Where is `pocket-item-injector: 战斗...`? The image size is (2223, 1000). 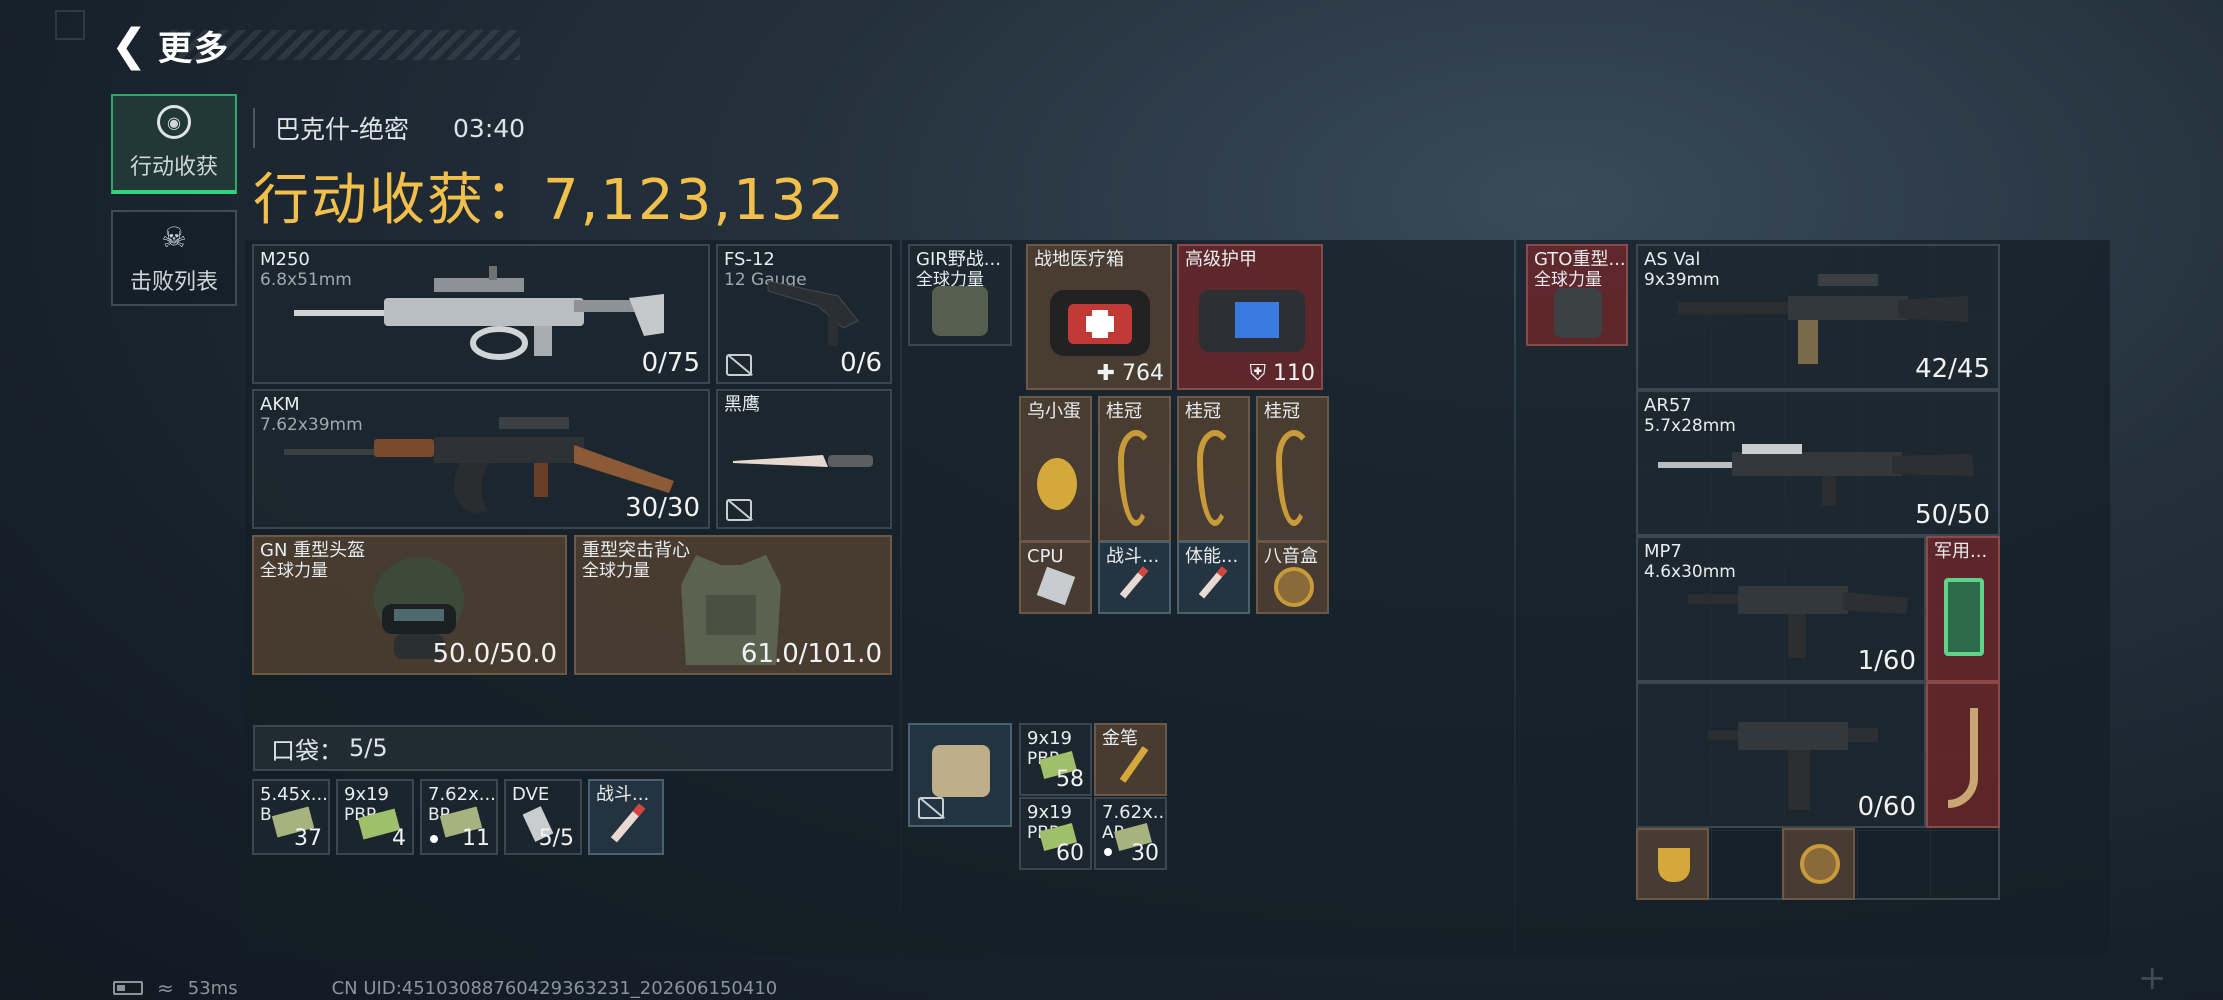
pocket-item-injector: 战斗... is located at coordinates (626, 817).